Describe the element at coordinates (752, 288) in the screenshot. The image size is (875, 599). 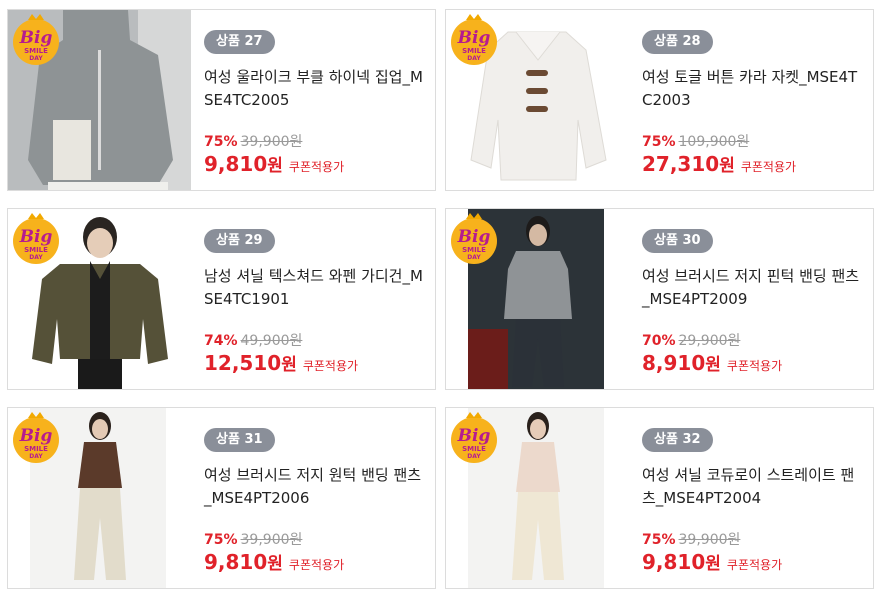
I see `product-title: 여성 브러시드 저지 핀턱 밴딩 팬츠_MSE4PT2009` at that location.